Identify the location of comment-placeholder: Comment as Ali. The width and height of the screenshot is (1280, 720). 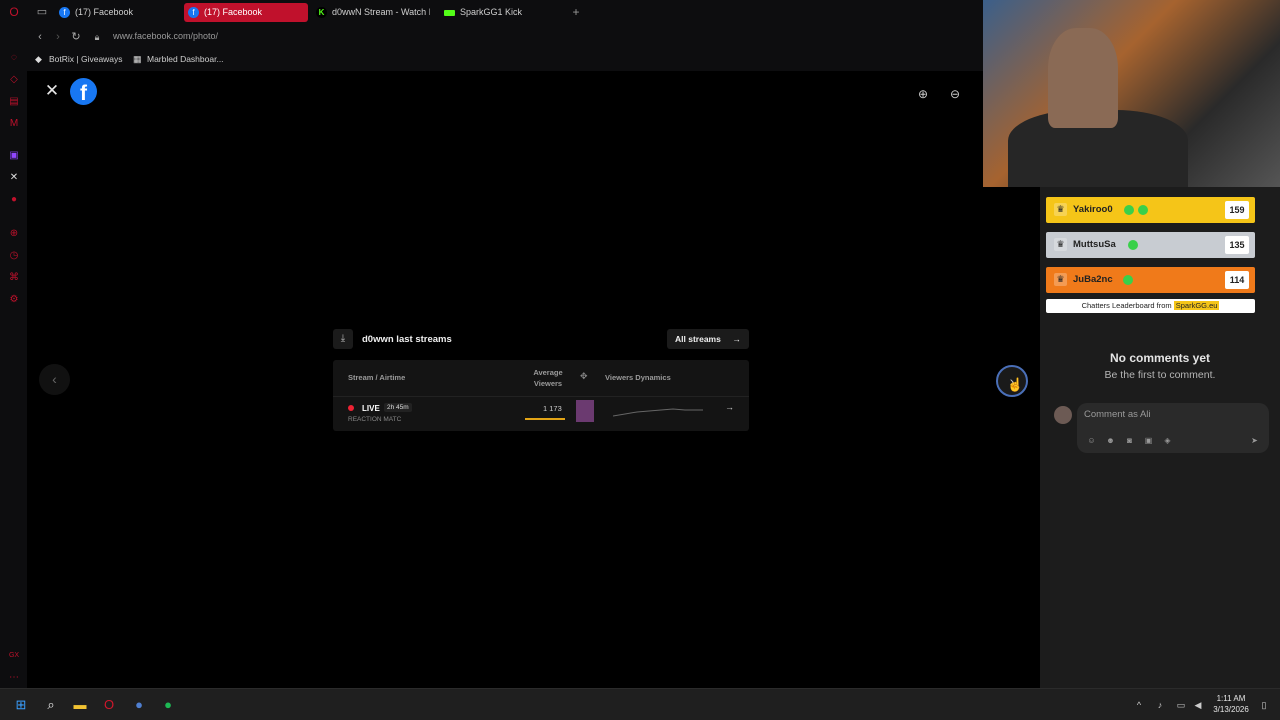
(1117, 414).